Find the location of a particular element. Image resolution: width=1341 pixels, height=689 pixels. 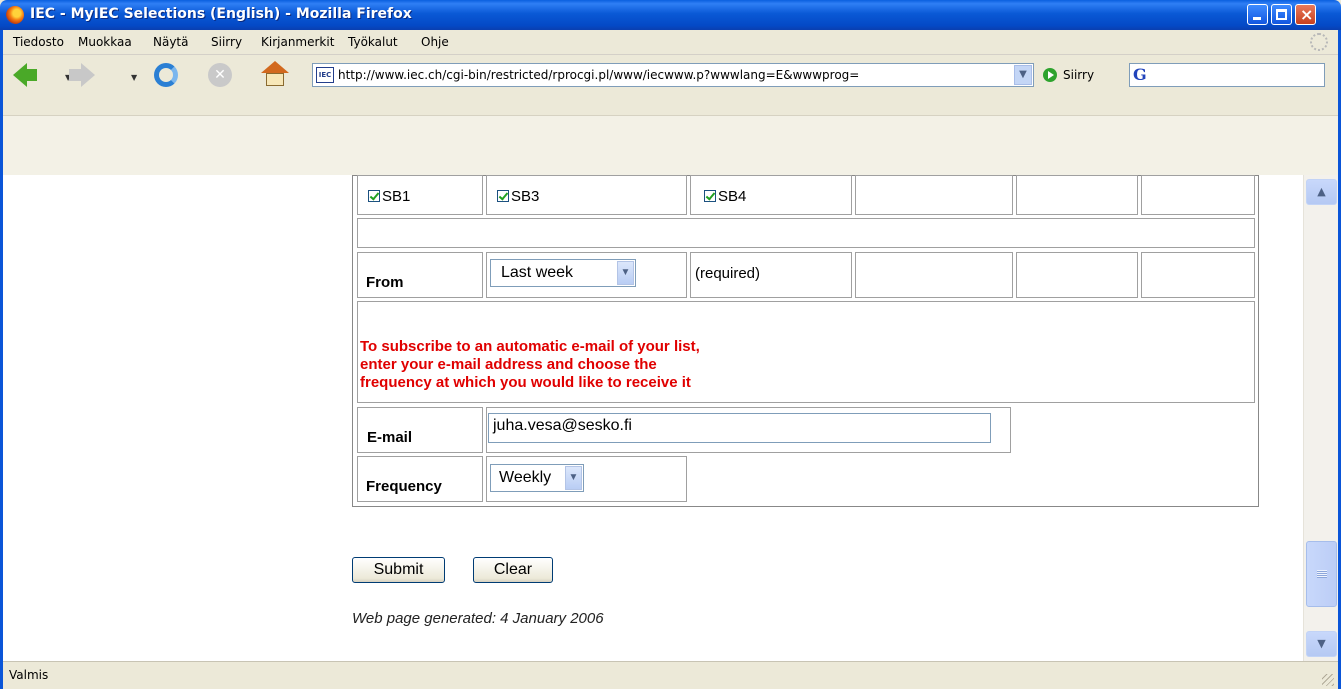

forward-icon-tail is located at coordinates (75, 75).